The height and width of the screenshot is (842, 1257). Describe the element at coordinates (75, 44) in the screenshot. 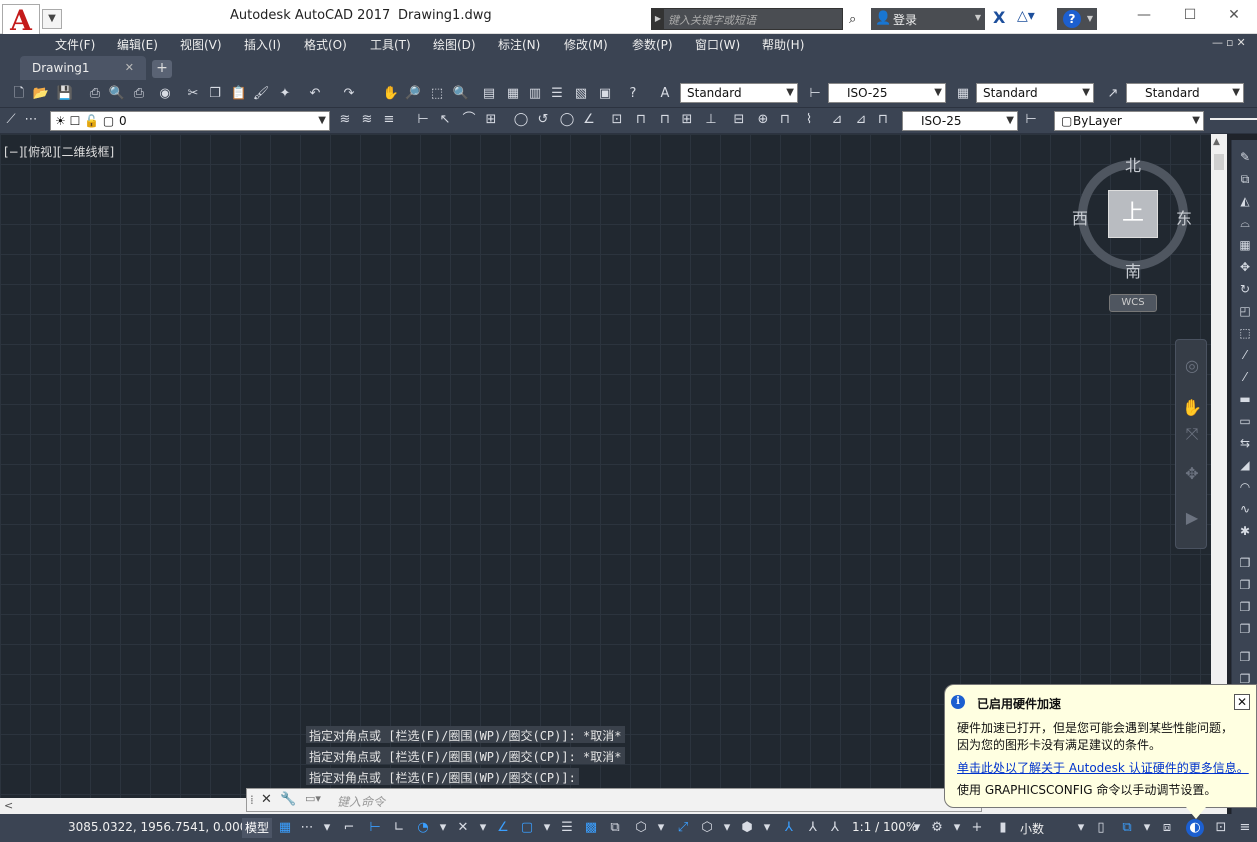

I see `menu-file: 文件(F)` at that location.